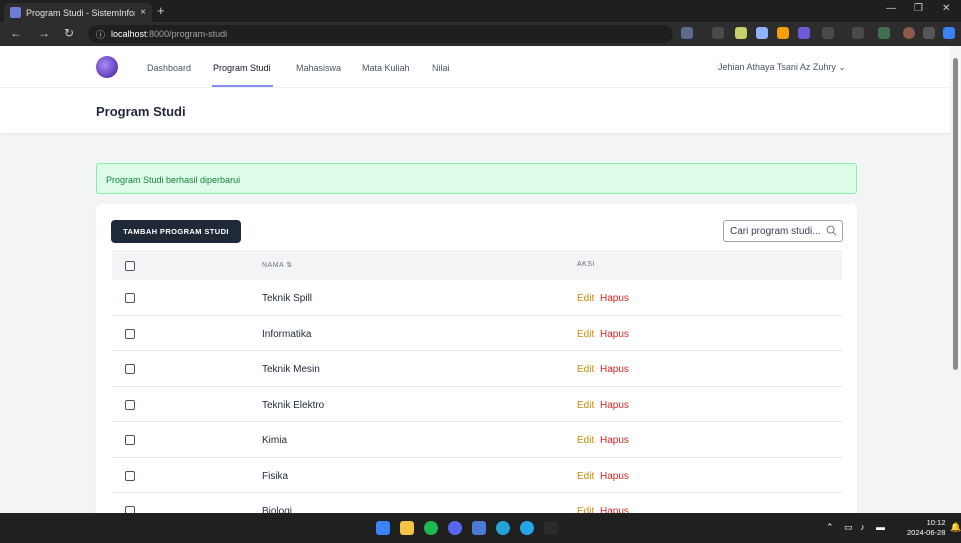 The height and width of the screenshot is (543, 961). What do you see at coordinates (383, 528) in the screenshot?
I see `start-menu-icon` at bounding box center [383, 528].